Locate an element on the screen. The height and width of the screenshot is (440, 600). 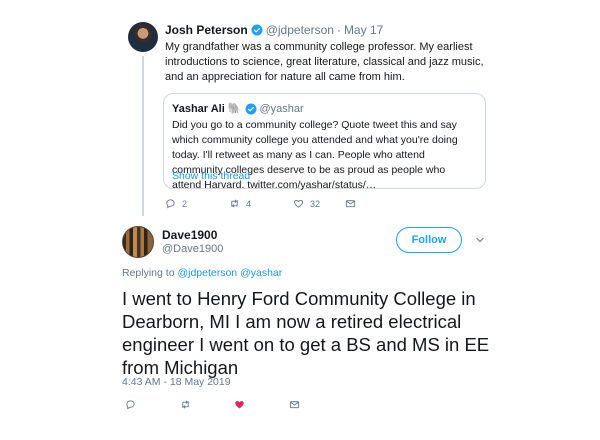
quoted-tweet-header: Yashar Ali 🐘 @yashar is located at coordinates (238, 109).